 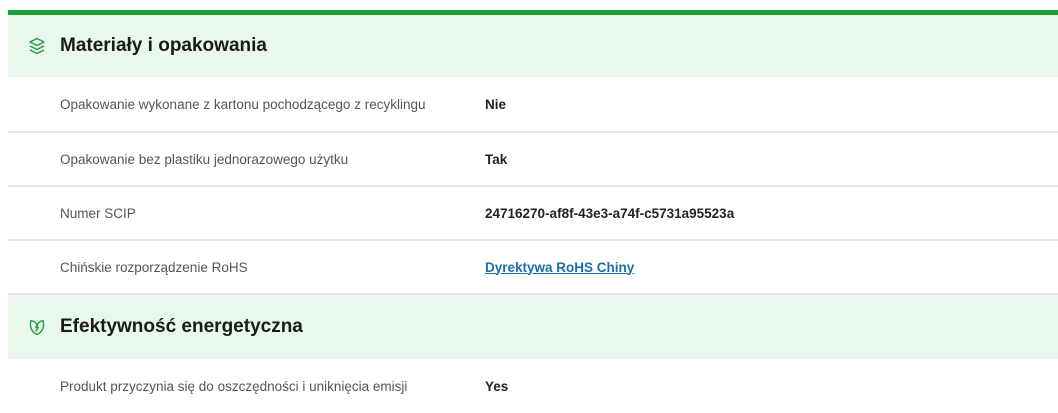 I want to click on row-value: Nie, so click(x=496, y=104).